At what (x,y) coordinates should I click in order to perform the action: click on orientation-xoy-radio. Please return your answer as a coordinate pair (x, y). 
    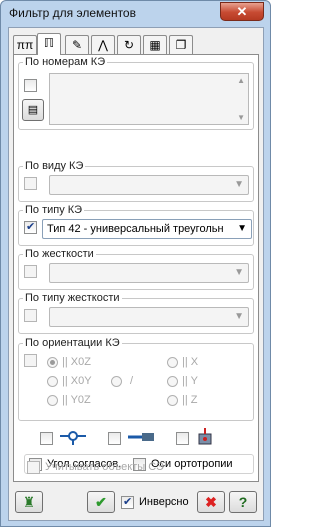
    Looking at the image, I should click on (52, 381).